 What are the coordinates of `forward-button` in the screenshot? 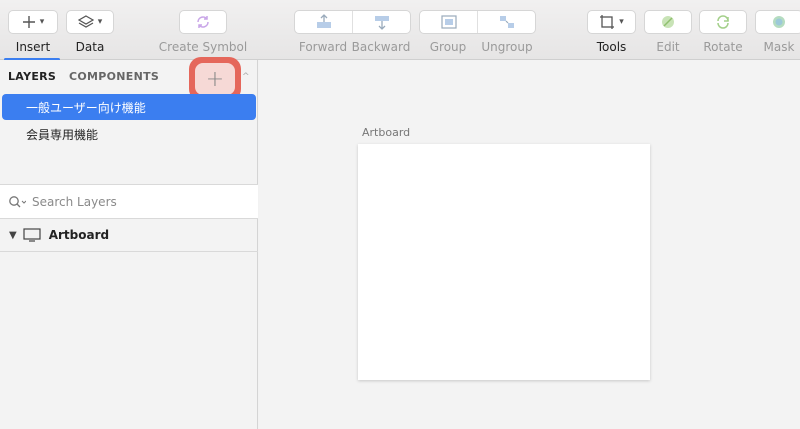 It's located at (323, 22).